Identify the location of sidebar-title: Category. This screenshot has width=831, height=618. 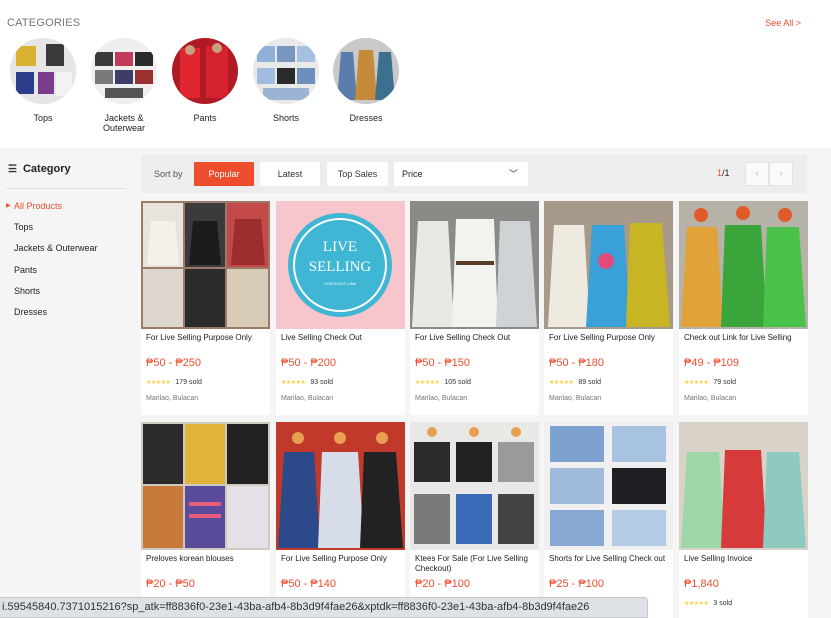
(46, 169).